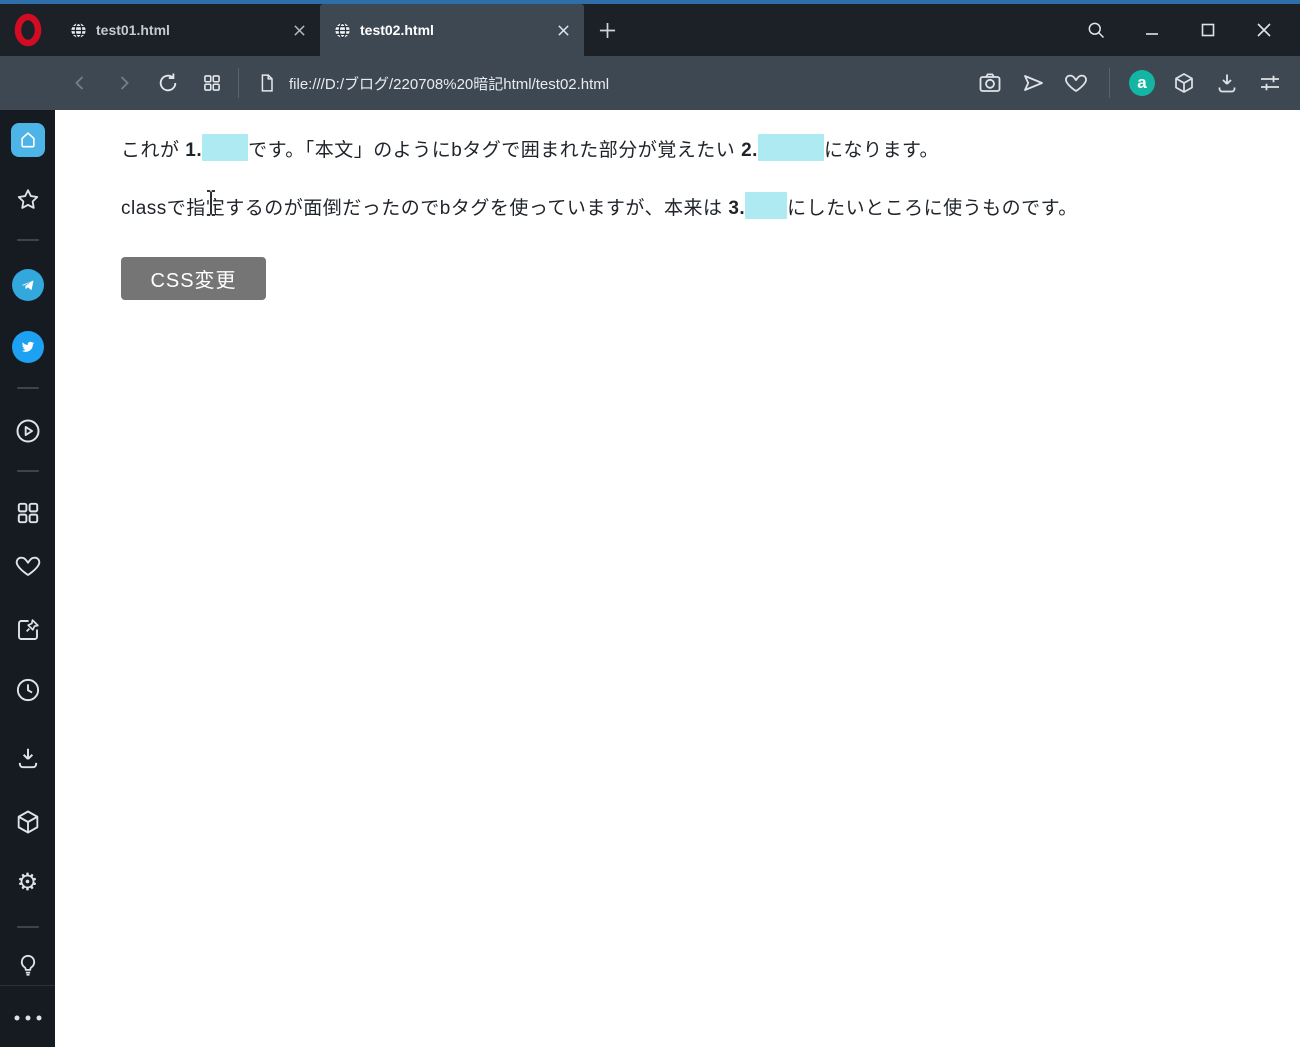 Image resolution: width=1300 pixels, height=1047 pixels. What do you see at coordinates (168, 83) in the screenshot?
I see `reload-icon` at bounding box center [168, 83].